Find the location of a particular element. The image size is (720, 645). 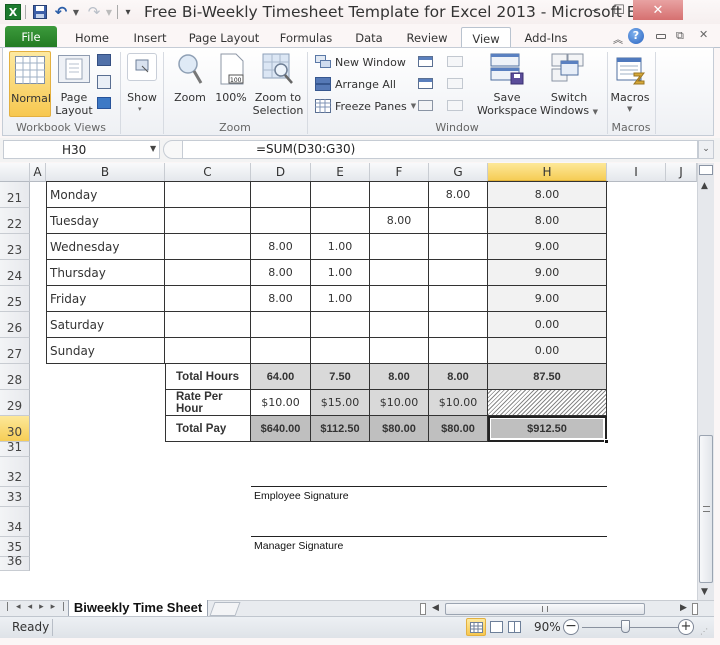

summary-cell-g: $80.00 is located at coordinates (458, 429).